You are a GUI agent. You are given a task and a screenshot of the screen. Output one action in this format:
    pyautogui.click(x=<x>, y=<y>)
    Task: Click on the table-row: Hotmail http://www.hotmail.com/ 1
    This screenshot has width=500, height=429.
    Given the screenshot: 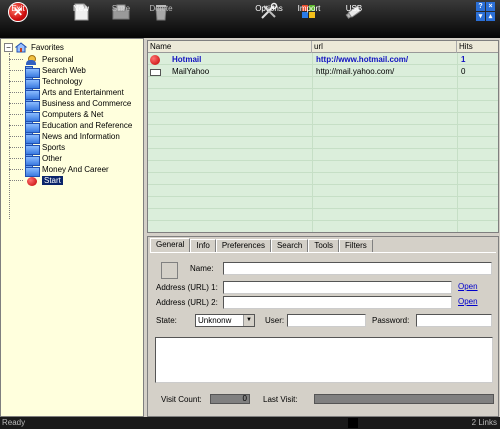 What is the action you would take?
    pyautogui.click(x=323, y=60)
    